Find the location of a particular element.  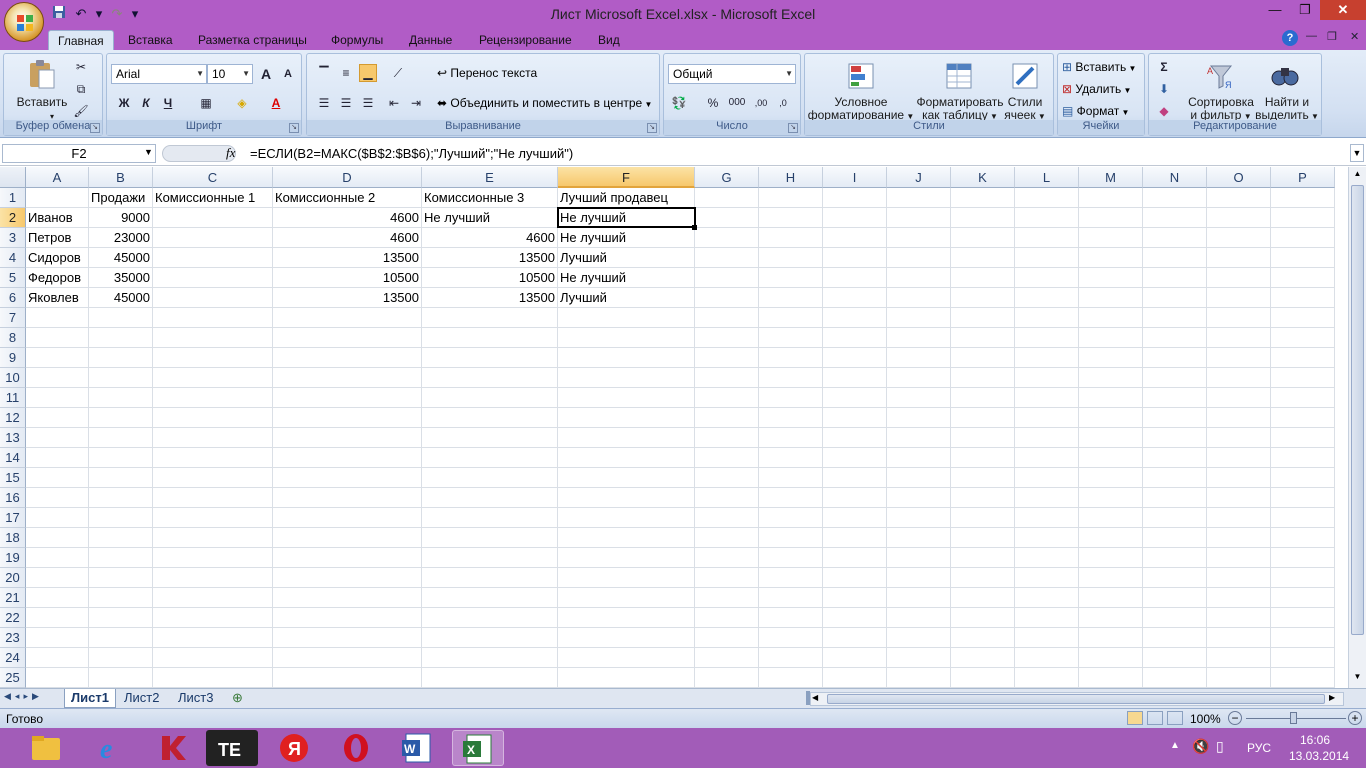

scroll-right-icon: ▶ is located at coordinates (1332, 697).